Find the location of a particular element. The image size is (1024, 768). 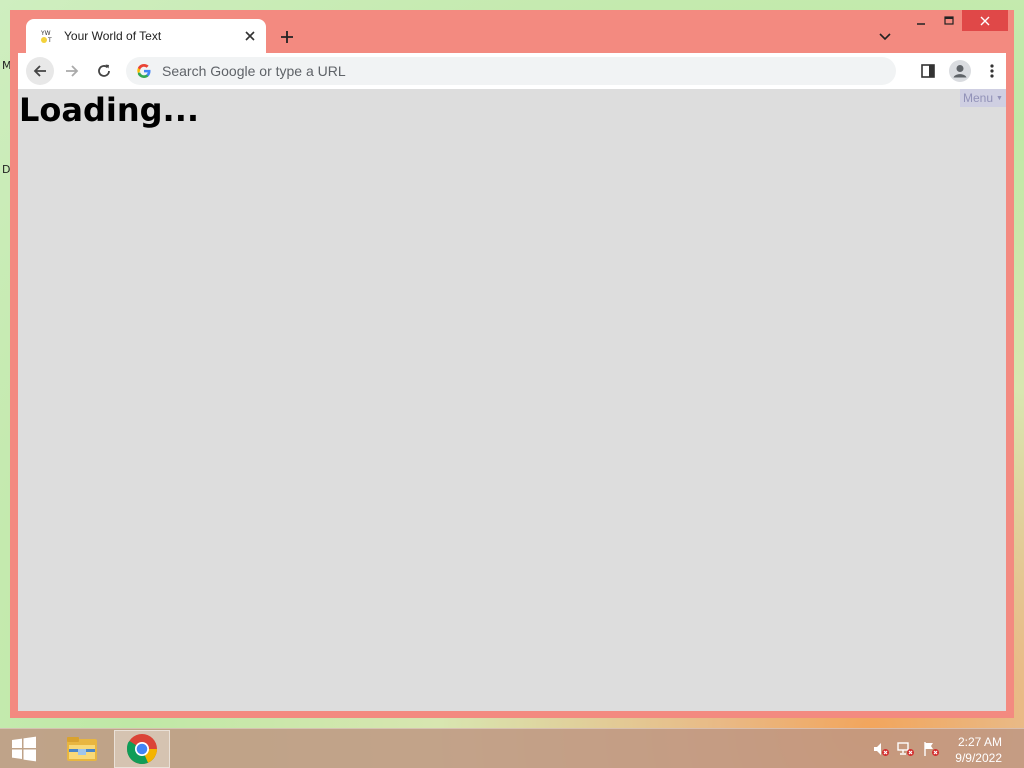

page-menu-button: Menu ▼ is located at coordinates (983, 98).